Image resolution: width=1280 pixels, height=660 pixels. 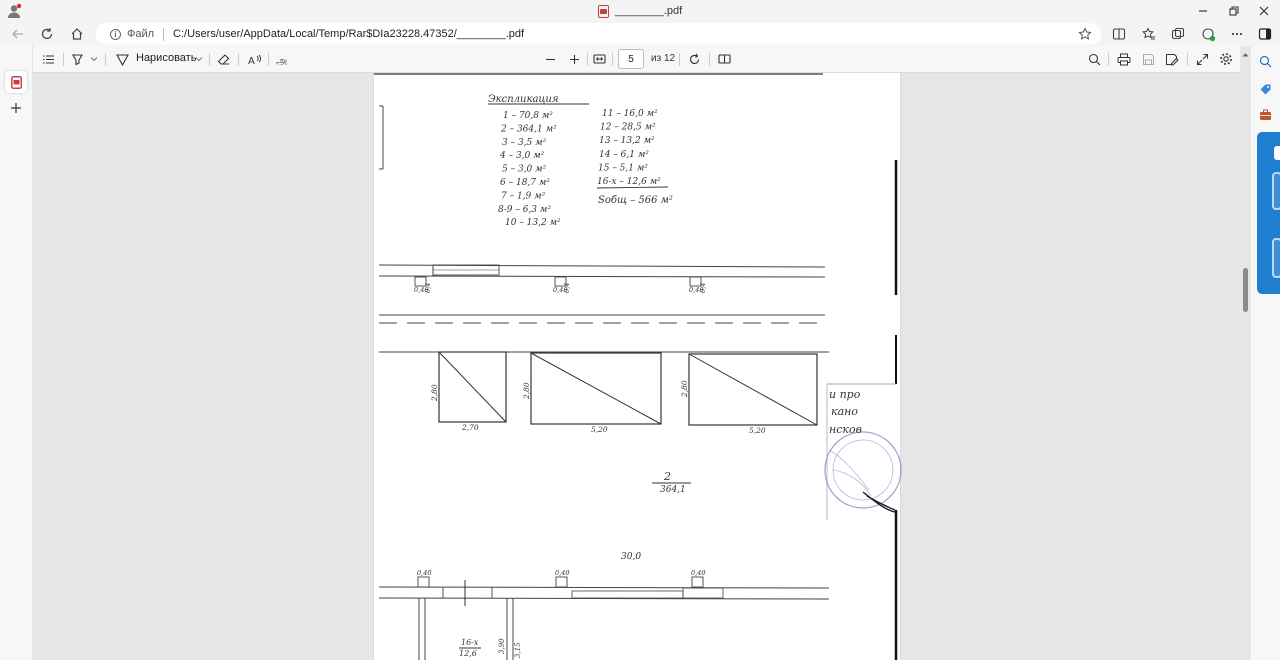 What do you see at coordinates (223, 59) in the screenshot?
I see `eraser-icon` at bounding box center [223, 59].